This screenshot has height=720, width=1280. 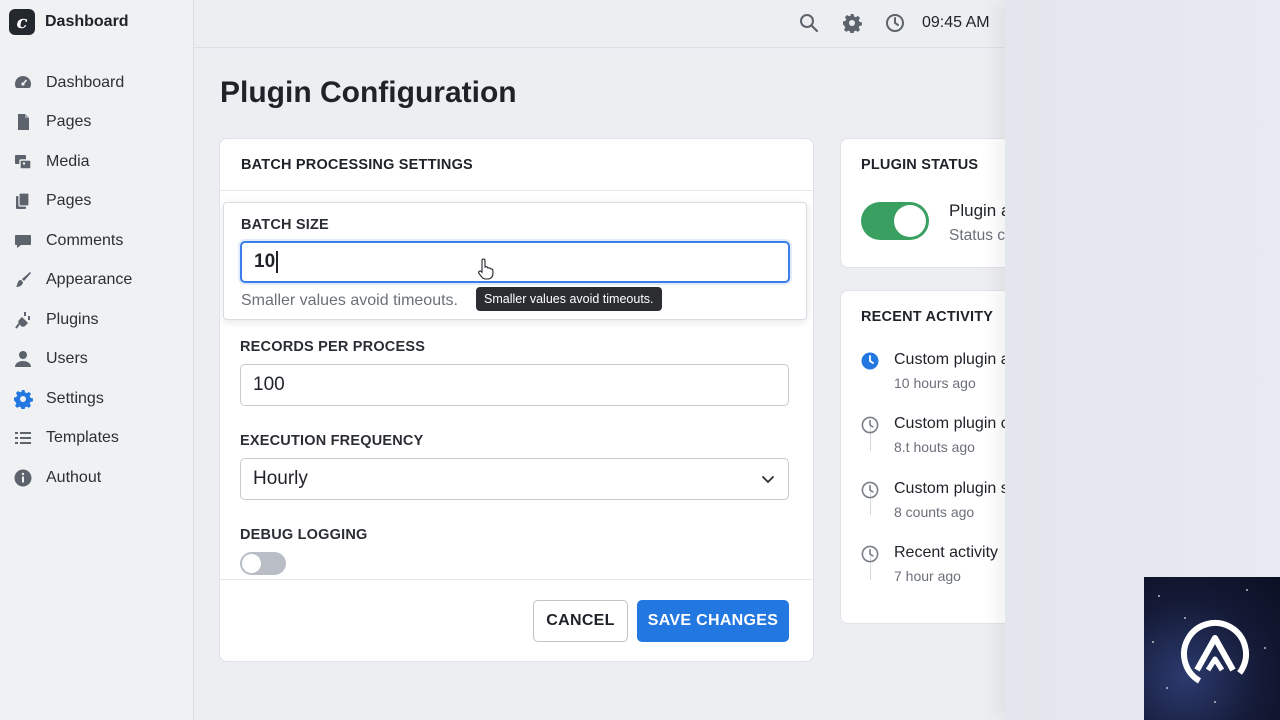 What do you see at coordinates (85, 240) in the screenshot?
I see `sidebar-item-label: Comments` at bounding box center [85, 240].